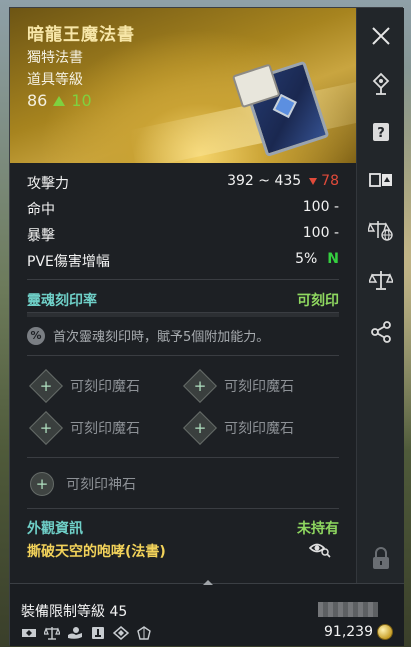 This screenshot has height=647, width=411. What do you see at coordinates (183, 183) in the screenshot?
I see `stat-row-attack: 攻擊力 392 ~ 435 78` at bounding box center [183, 183].